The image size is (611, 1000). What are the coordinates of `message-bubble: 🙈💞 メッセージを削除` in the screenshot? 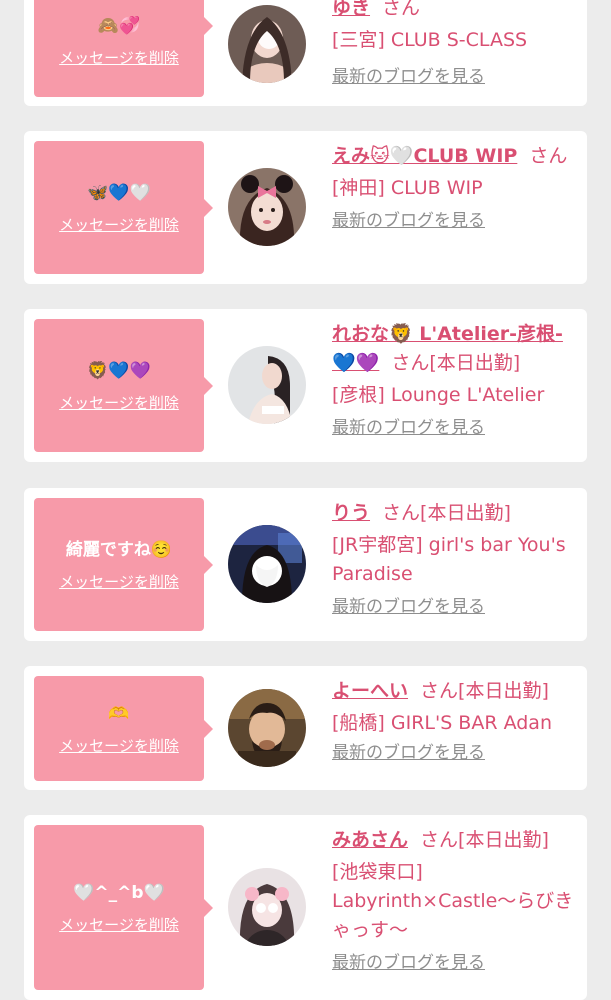 It's located at (123, 48).